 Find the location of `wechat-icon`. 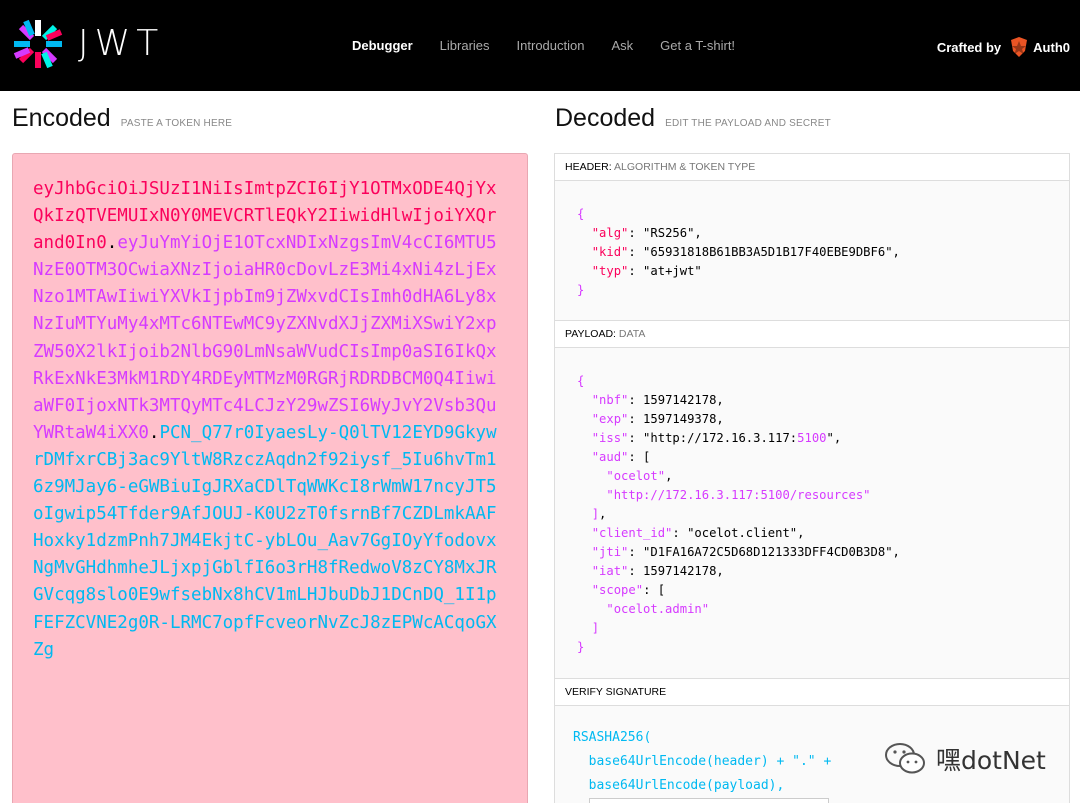

wechat-icon is located at coordinates (905, 758).